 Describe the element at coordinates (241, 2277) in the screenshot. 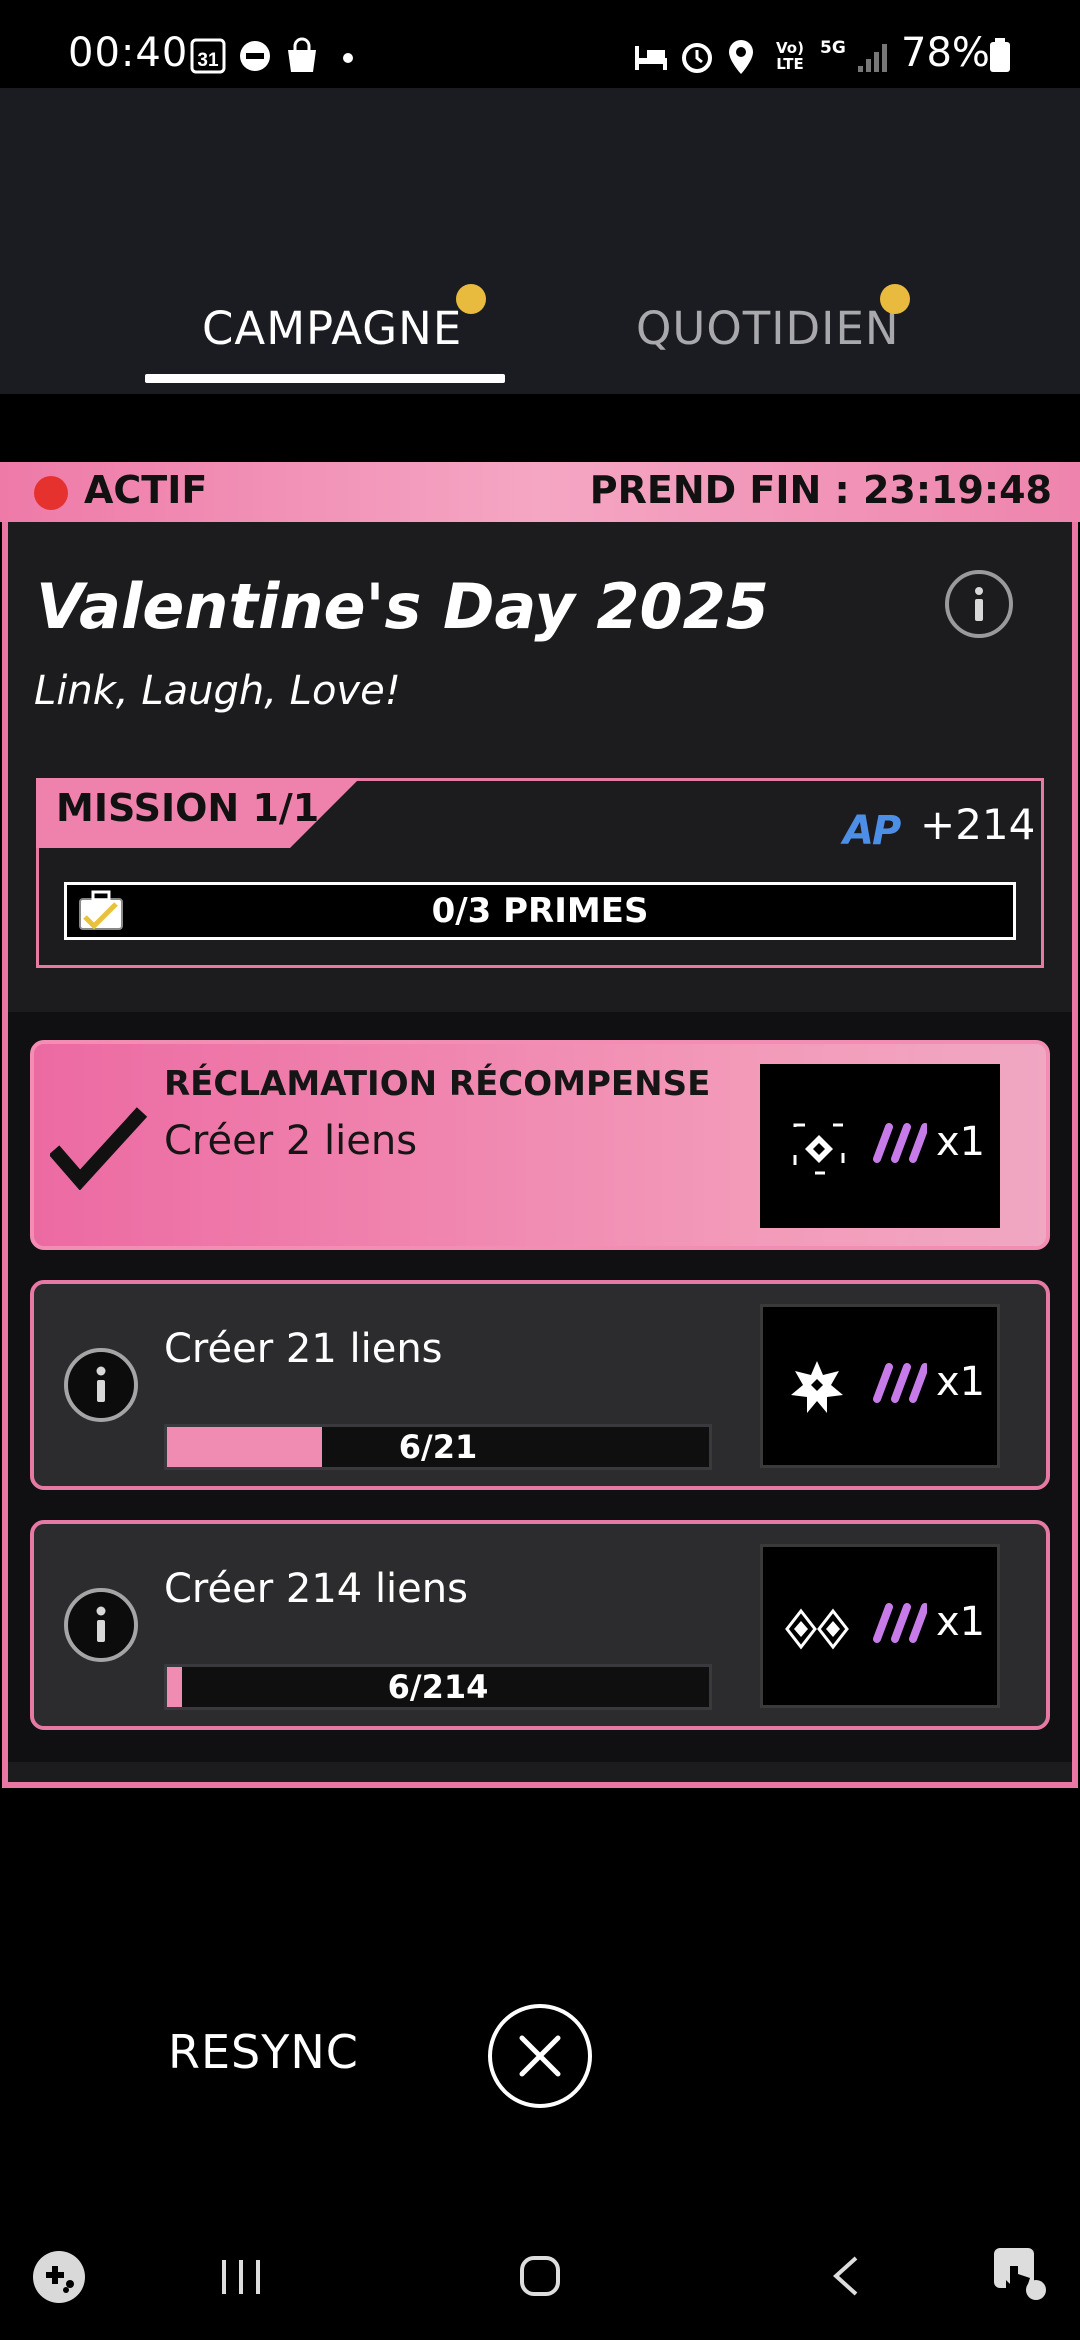

I see `recent-apps-button` at that location.